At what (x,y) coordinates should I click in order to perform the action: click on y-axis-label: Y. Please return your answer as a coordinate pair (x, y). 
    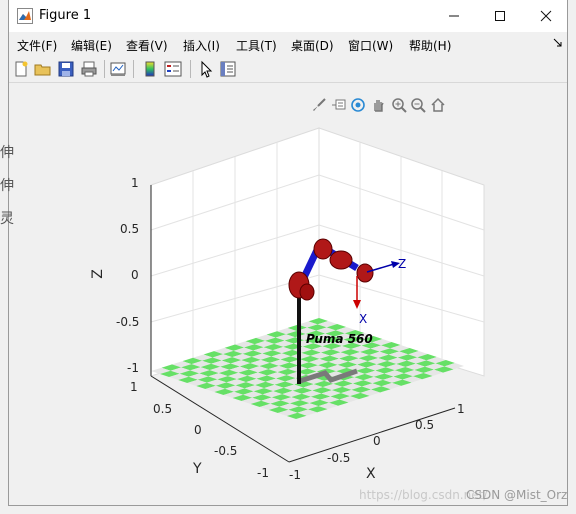
    Looking at the image, I should click on (197, 469).